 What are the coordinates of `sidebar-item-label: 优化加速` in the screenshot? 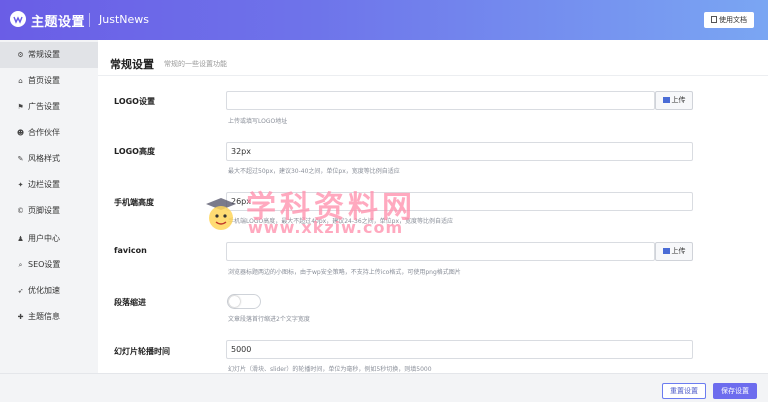 It's located at (44, 290).